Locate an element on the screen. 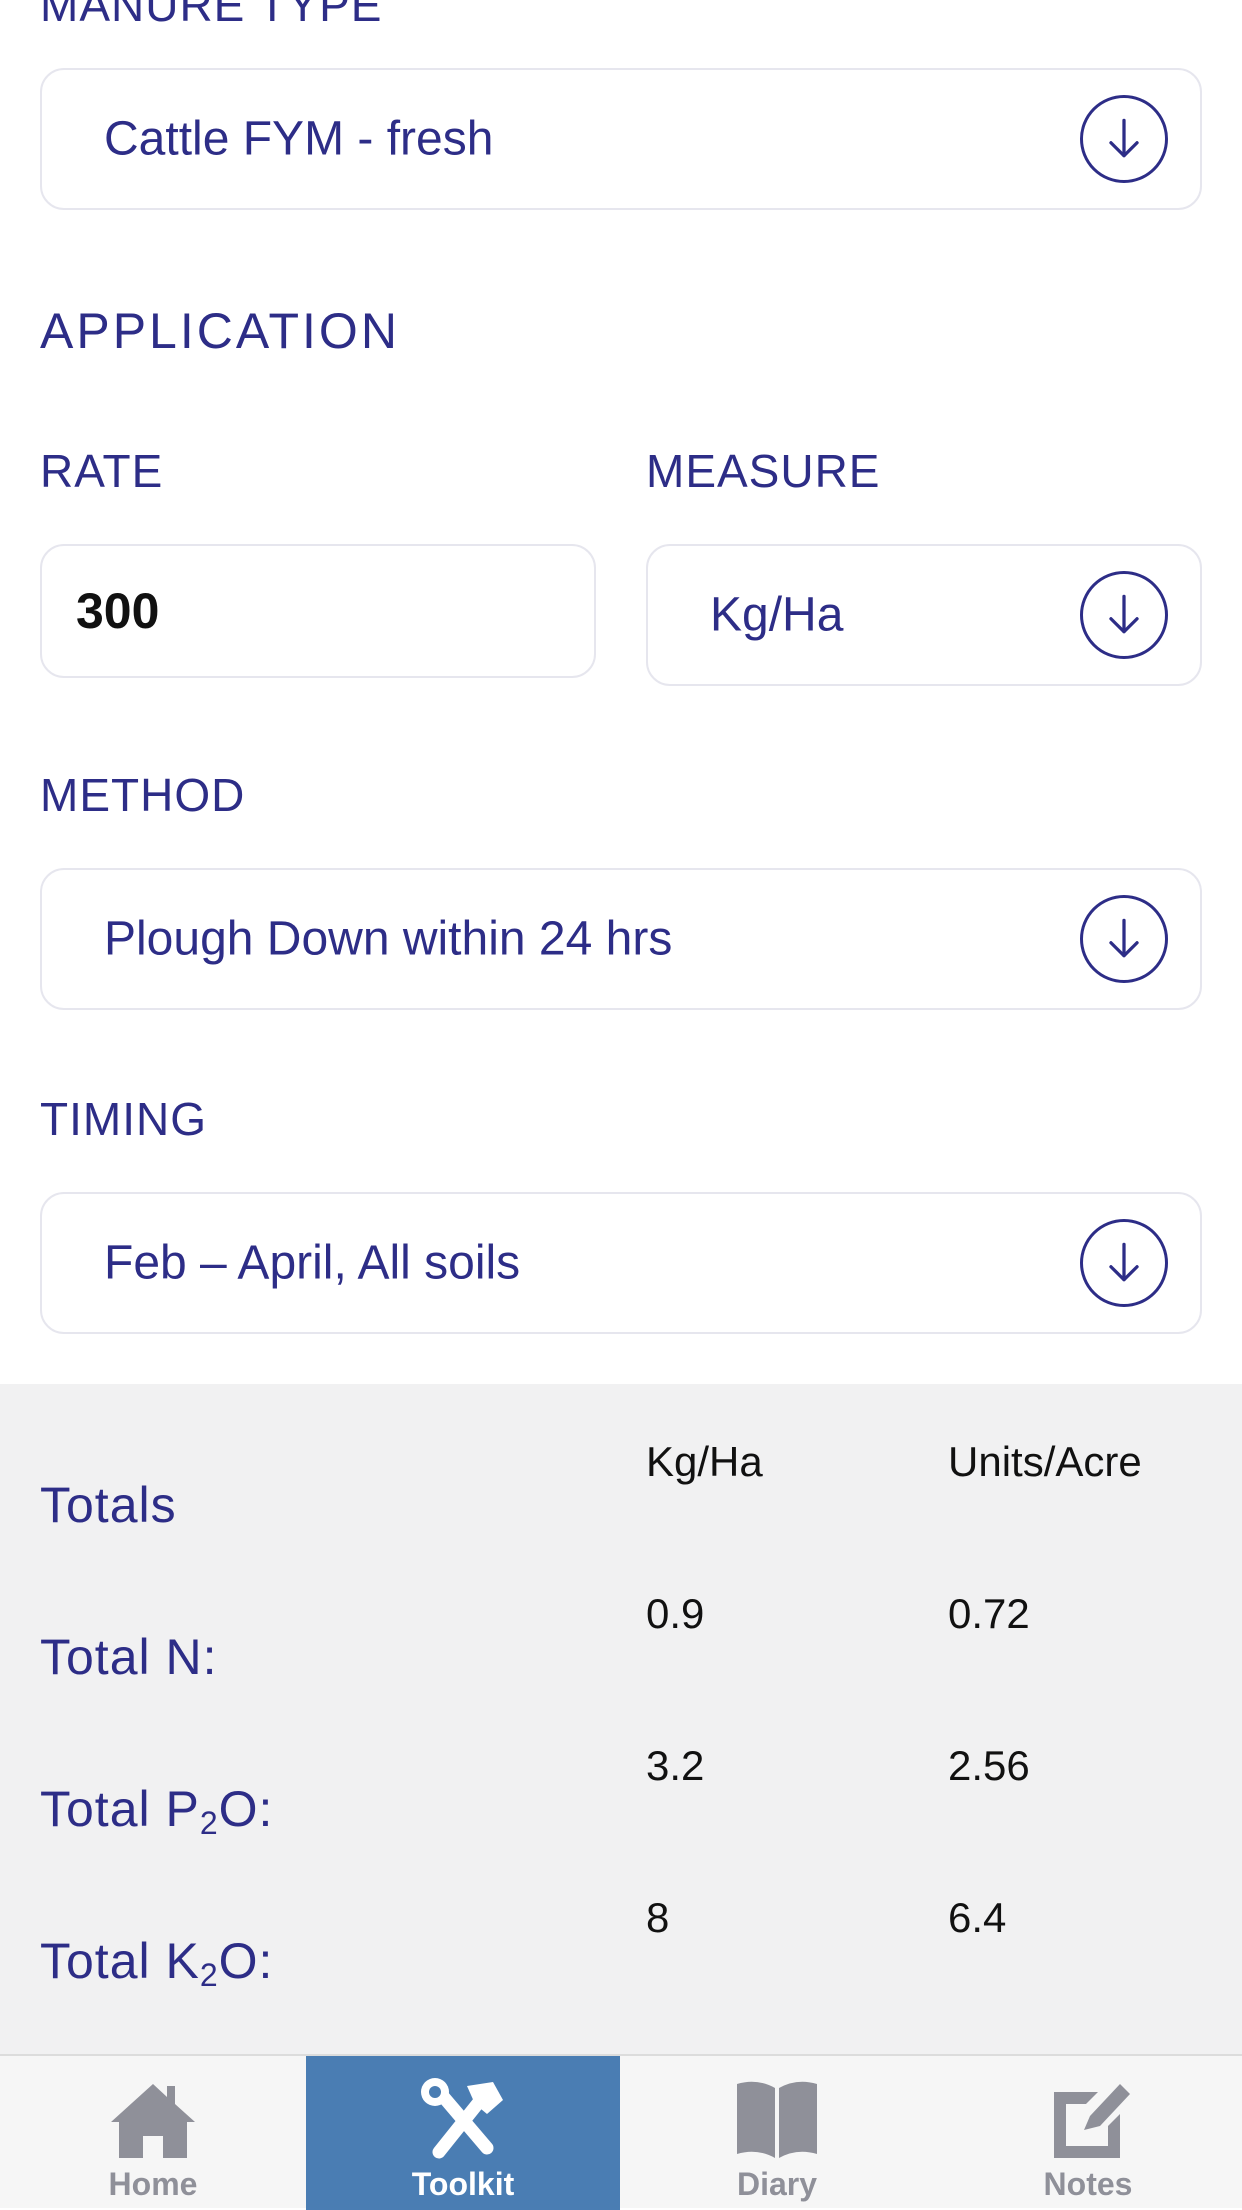 Image resolution: width=1242 pixels, height=2210 pixels. column-header-units-acre: Units/Acre is located at coordinates (1045, 1461).